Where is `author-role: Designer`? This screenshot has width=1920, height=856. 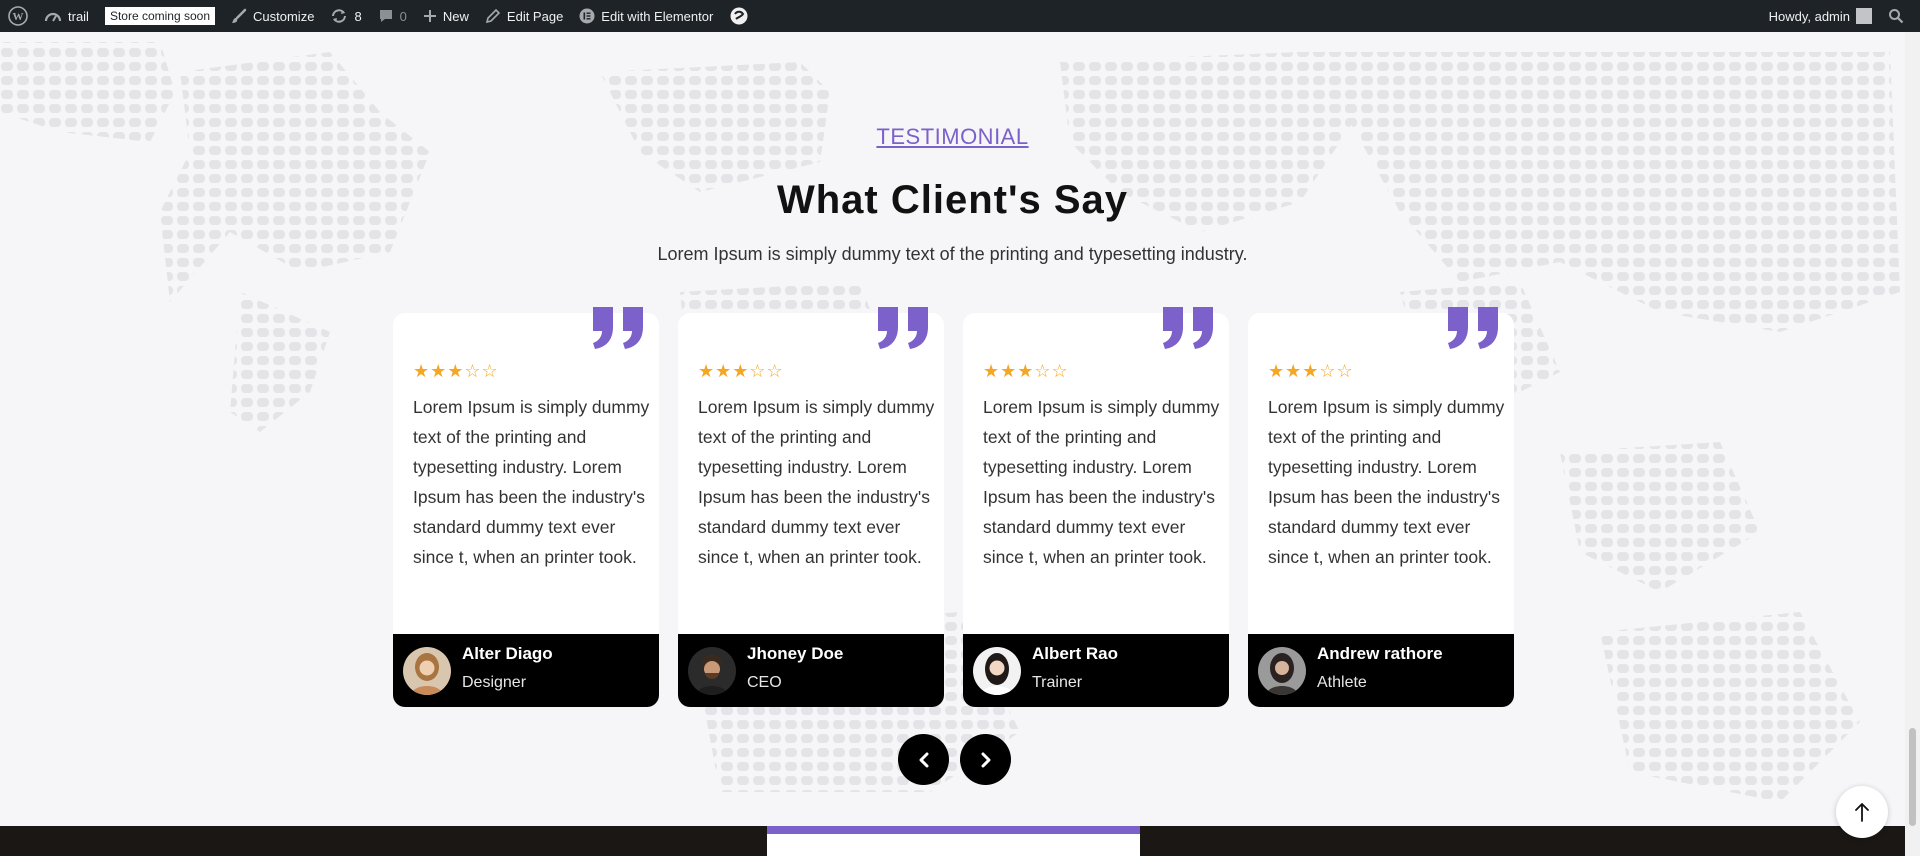
author-role: Designer is located at coordinates (494, 682).